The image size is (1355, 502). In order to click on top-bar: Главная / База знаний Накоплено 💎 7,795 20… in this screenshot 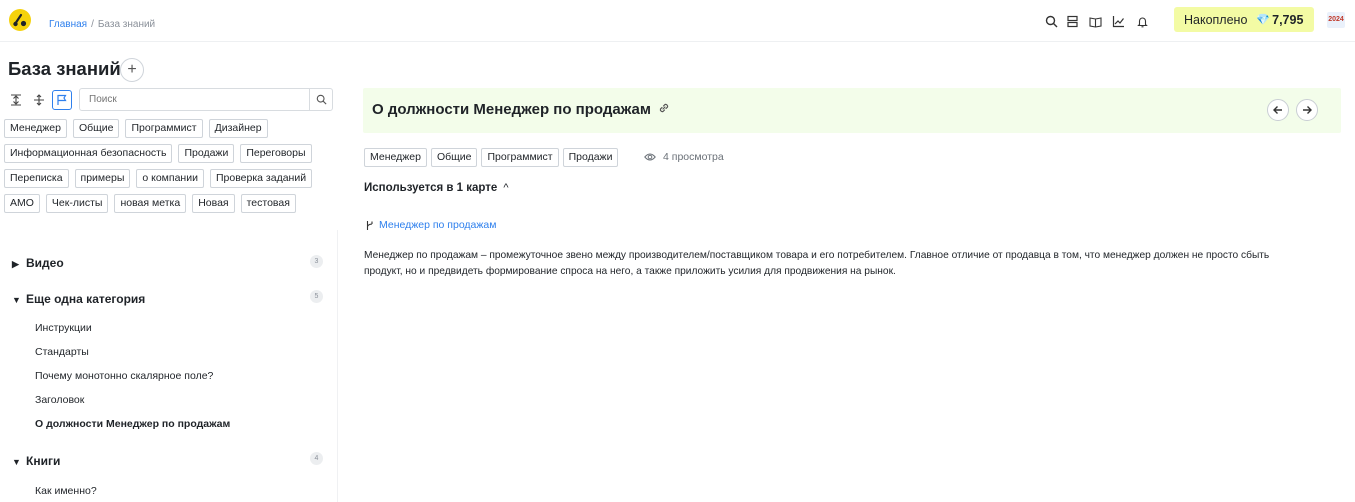, I will do `click(677, 21)`.